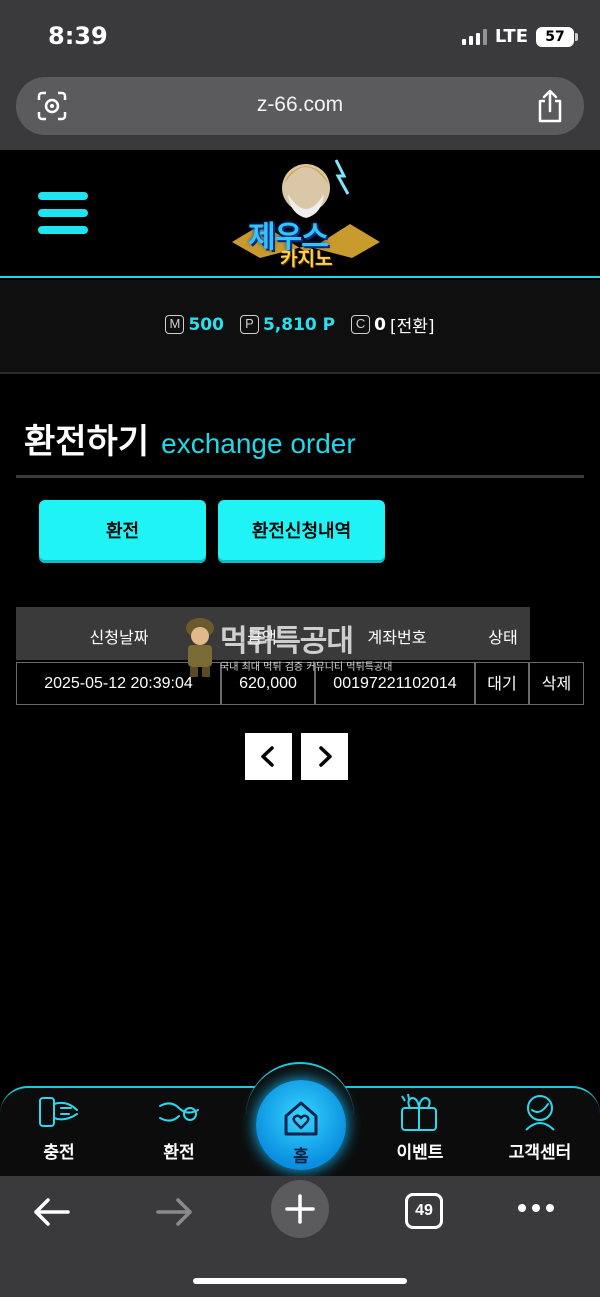 Image resolution: width=600 pixels, height=1297 pixels. I want to click on address-bar: z-66.com, so click(300, 106).